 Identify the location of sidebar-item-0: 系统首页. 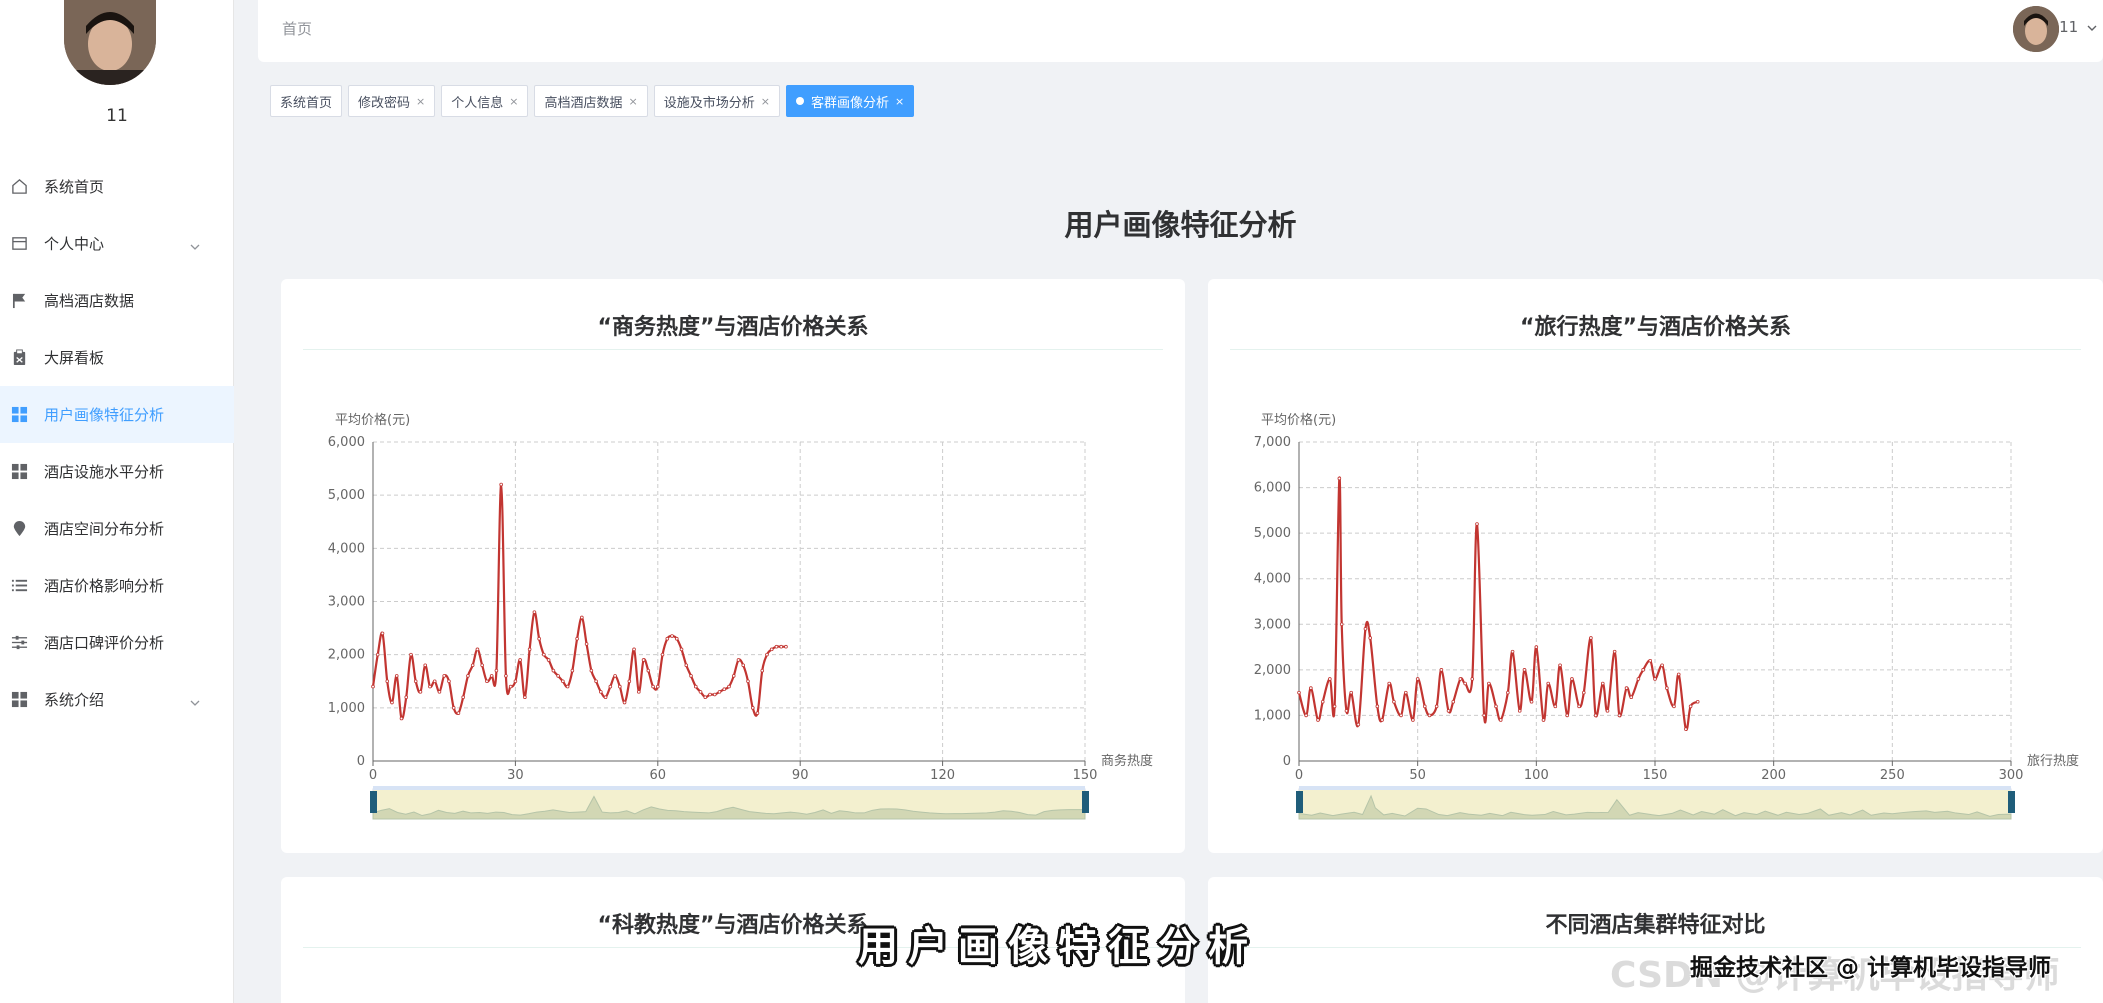
(117, 186).